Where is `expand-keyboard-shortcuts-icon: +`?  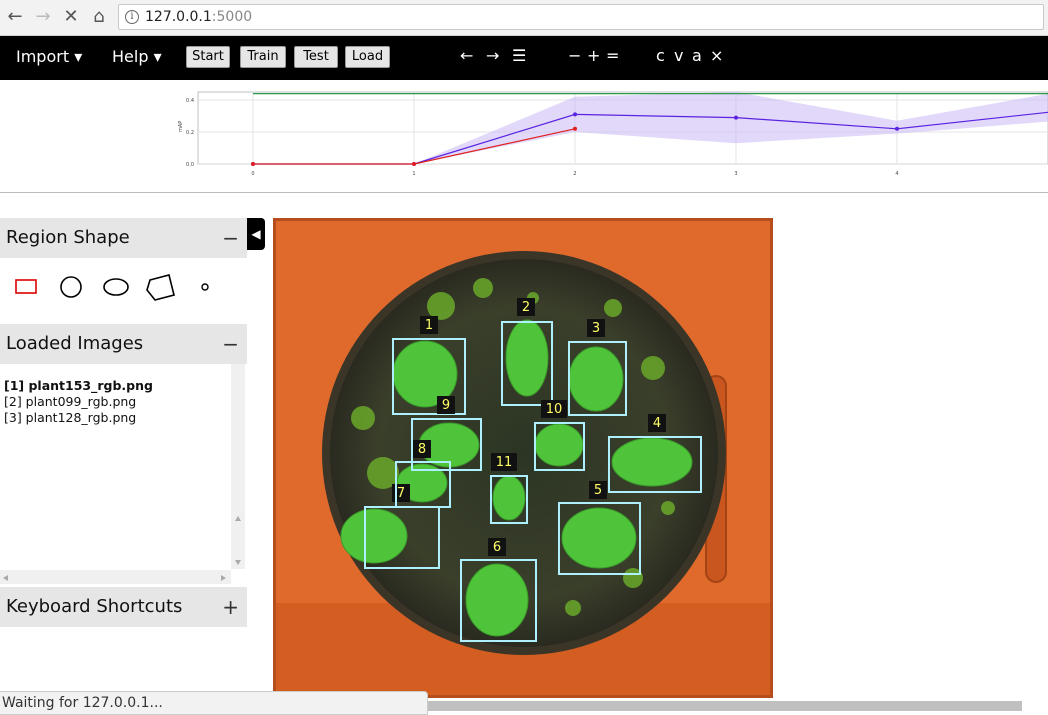 expand-keyboard-shortcuts-icon: + is located at coordinates (230, 607).